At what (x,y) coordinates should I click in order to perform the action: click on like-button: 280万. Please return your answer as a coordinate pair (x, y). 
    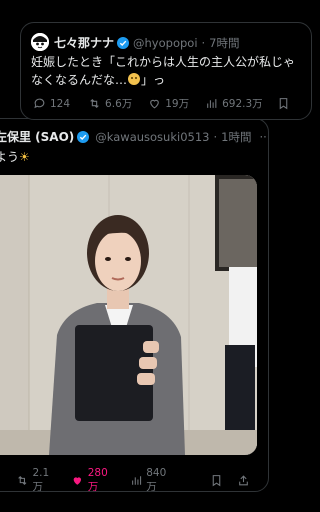
    Looking at the image, I should click on (94, 479).